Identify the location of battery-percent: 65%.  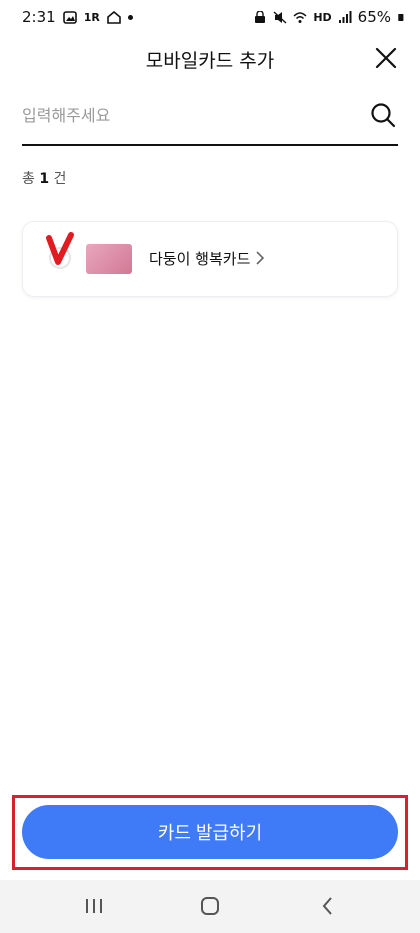
(374, 17).